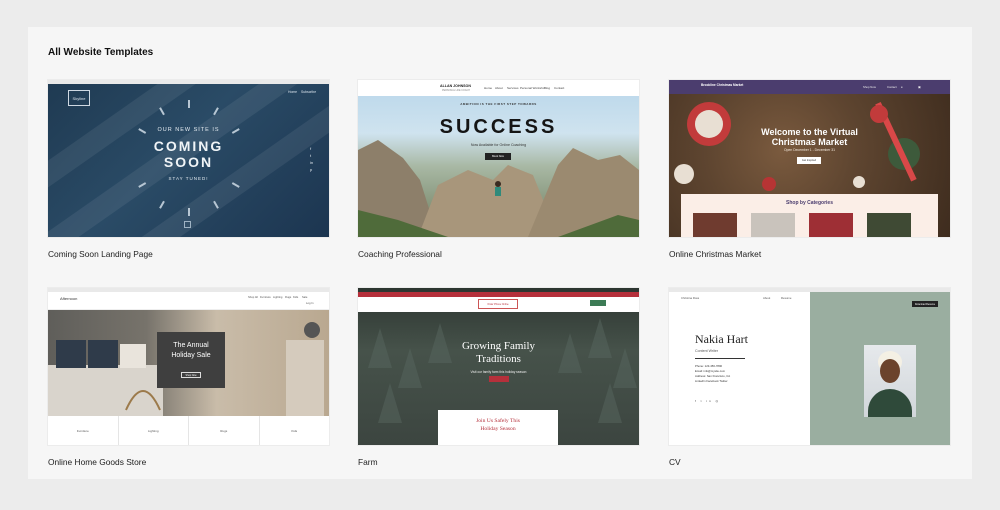 Image resolution: width=1000 pixels, height=510 pixels. Describe the element at coordinates (925, 304) in the screenshot. I see `download-resume-button: Download Resume` at that location.